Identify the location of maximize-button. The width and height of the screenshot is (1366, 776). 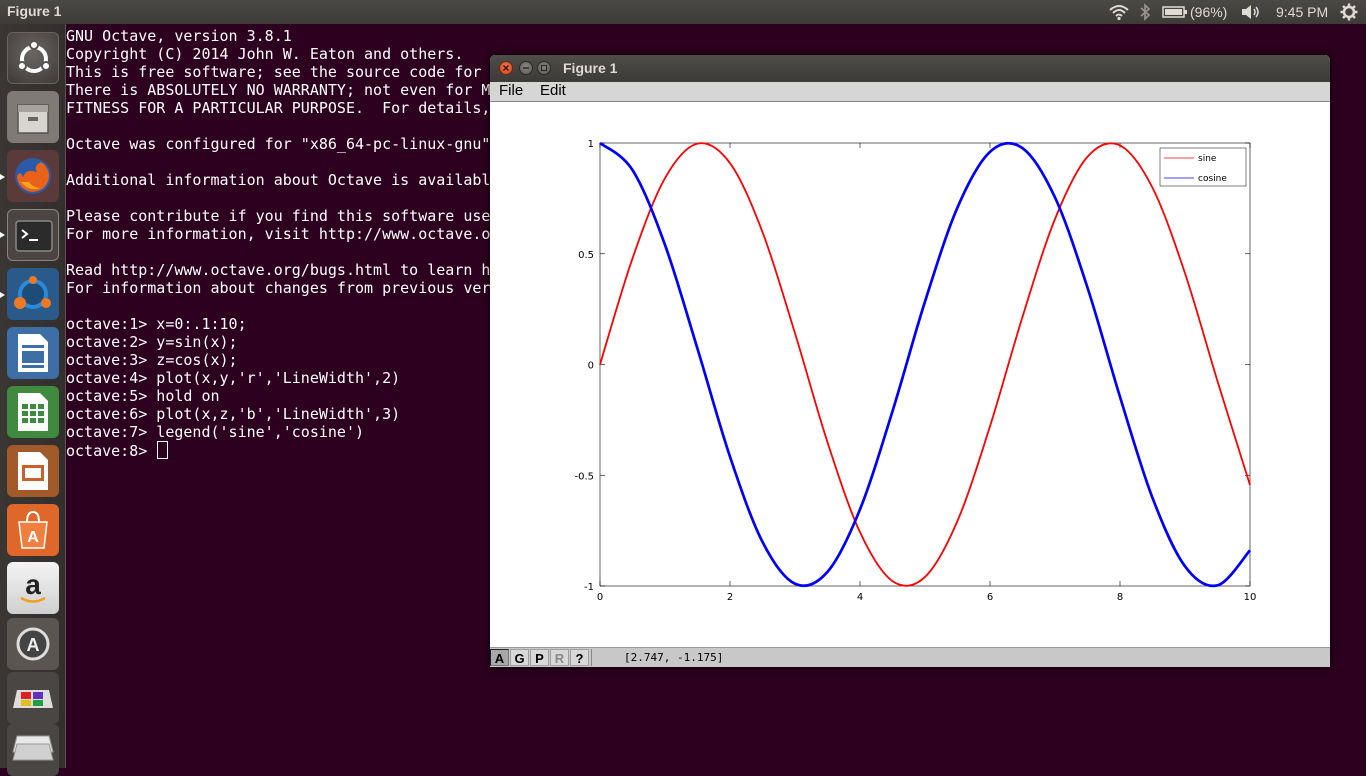
(544, 68).